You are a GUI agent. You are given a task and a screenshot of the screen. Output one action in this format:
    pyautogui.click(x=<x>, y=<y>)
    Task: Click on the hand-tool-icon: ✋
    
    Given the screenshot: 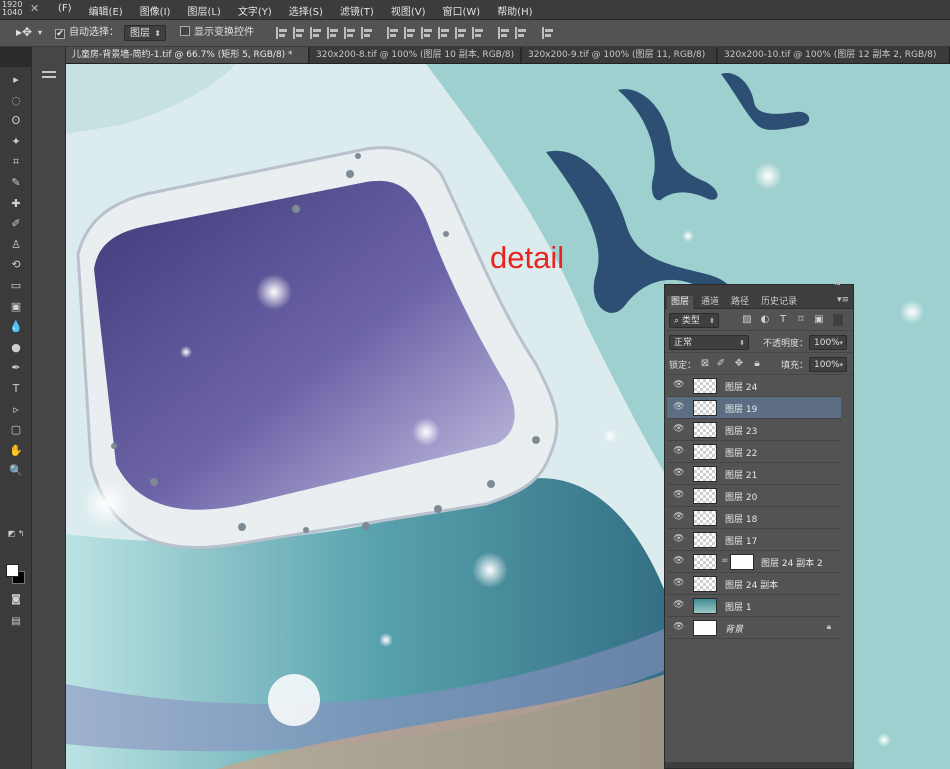 What is the action you would take?
    pyautogui.click(x=16, y=451)
    